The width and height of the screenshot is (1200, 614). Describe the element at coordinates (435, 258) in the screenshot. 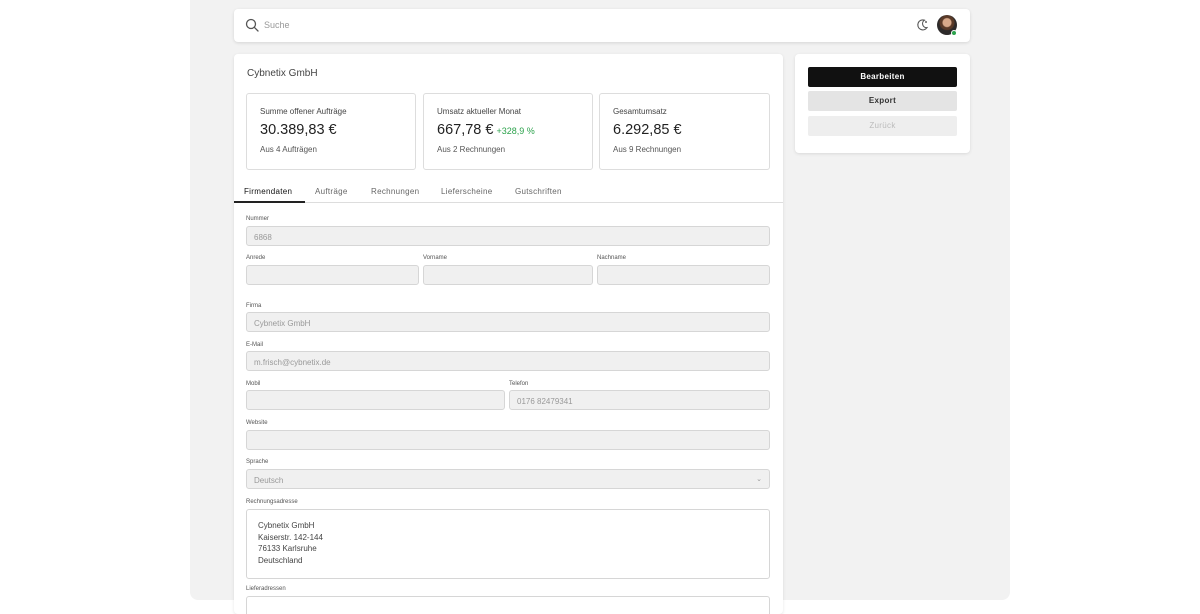

I see `label-vorname: Vorname` at that location.